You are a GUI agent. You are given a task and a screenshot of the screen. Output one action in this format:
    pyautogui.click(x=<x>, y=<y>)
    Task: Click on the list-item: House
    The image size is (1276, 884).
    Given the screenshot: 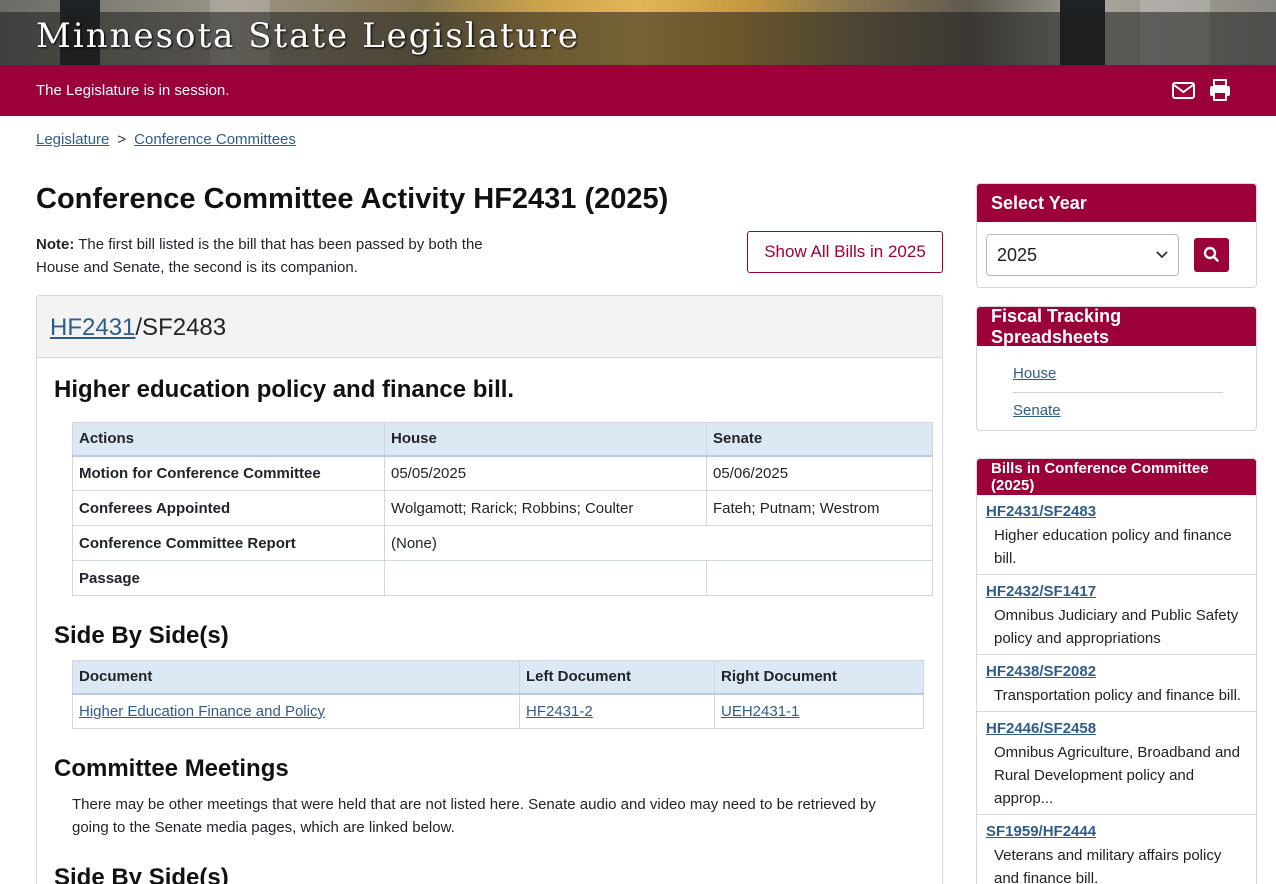 What is the action you would take?
    pyautogui.click(x=1118, y=377)
    